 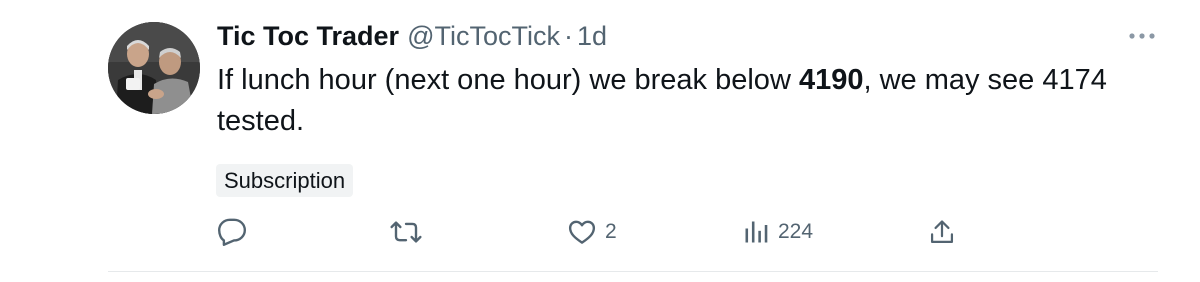 I want to click on tweet-text-bold: 4190, so click(x=831, y=80).